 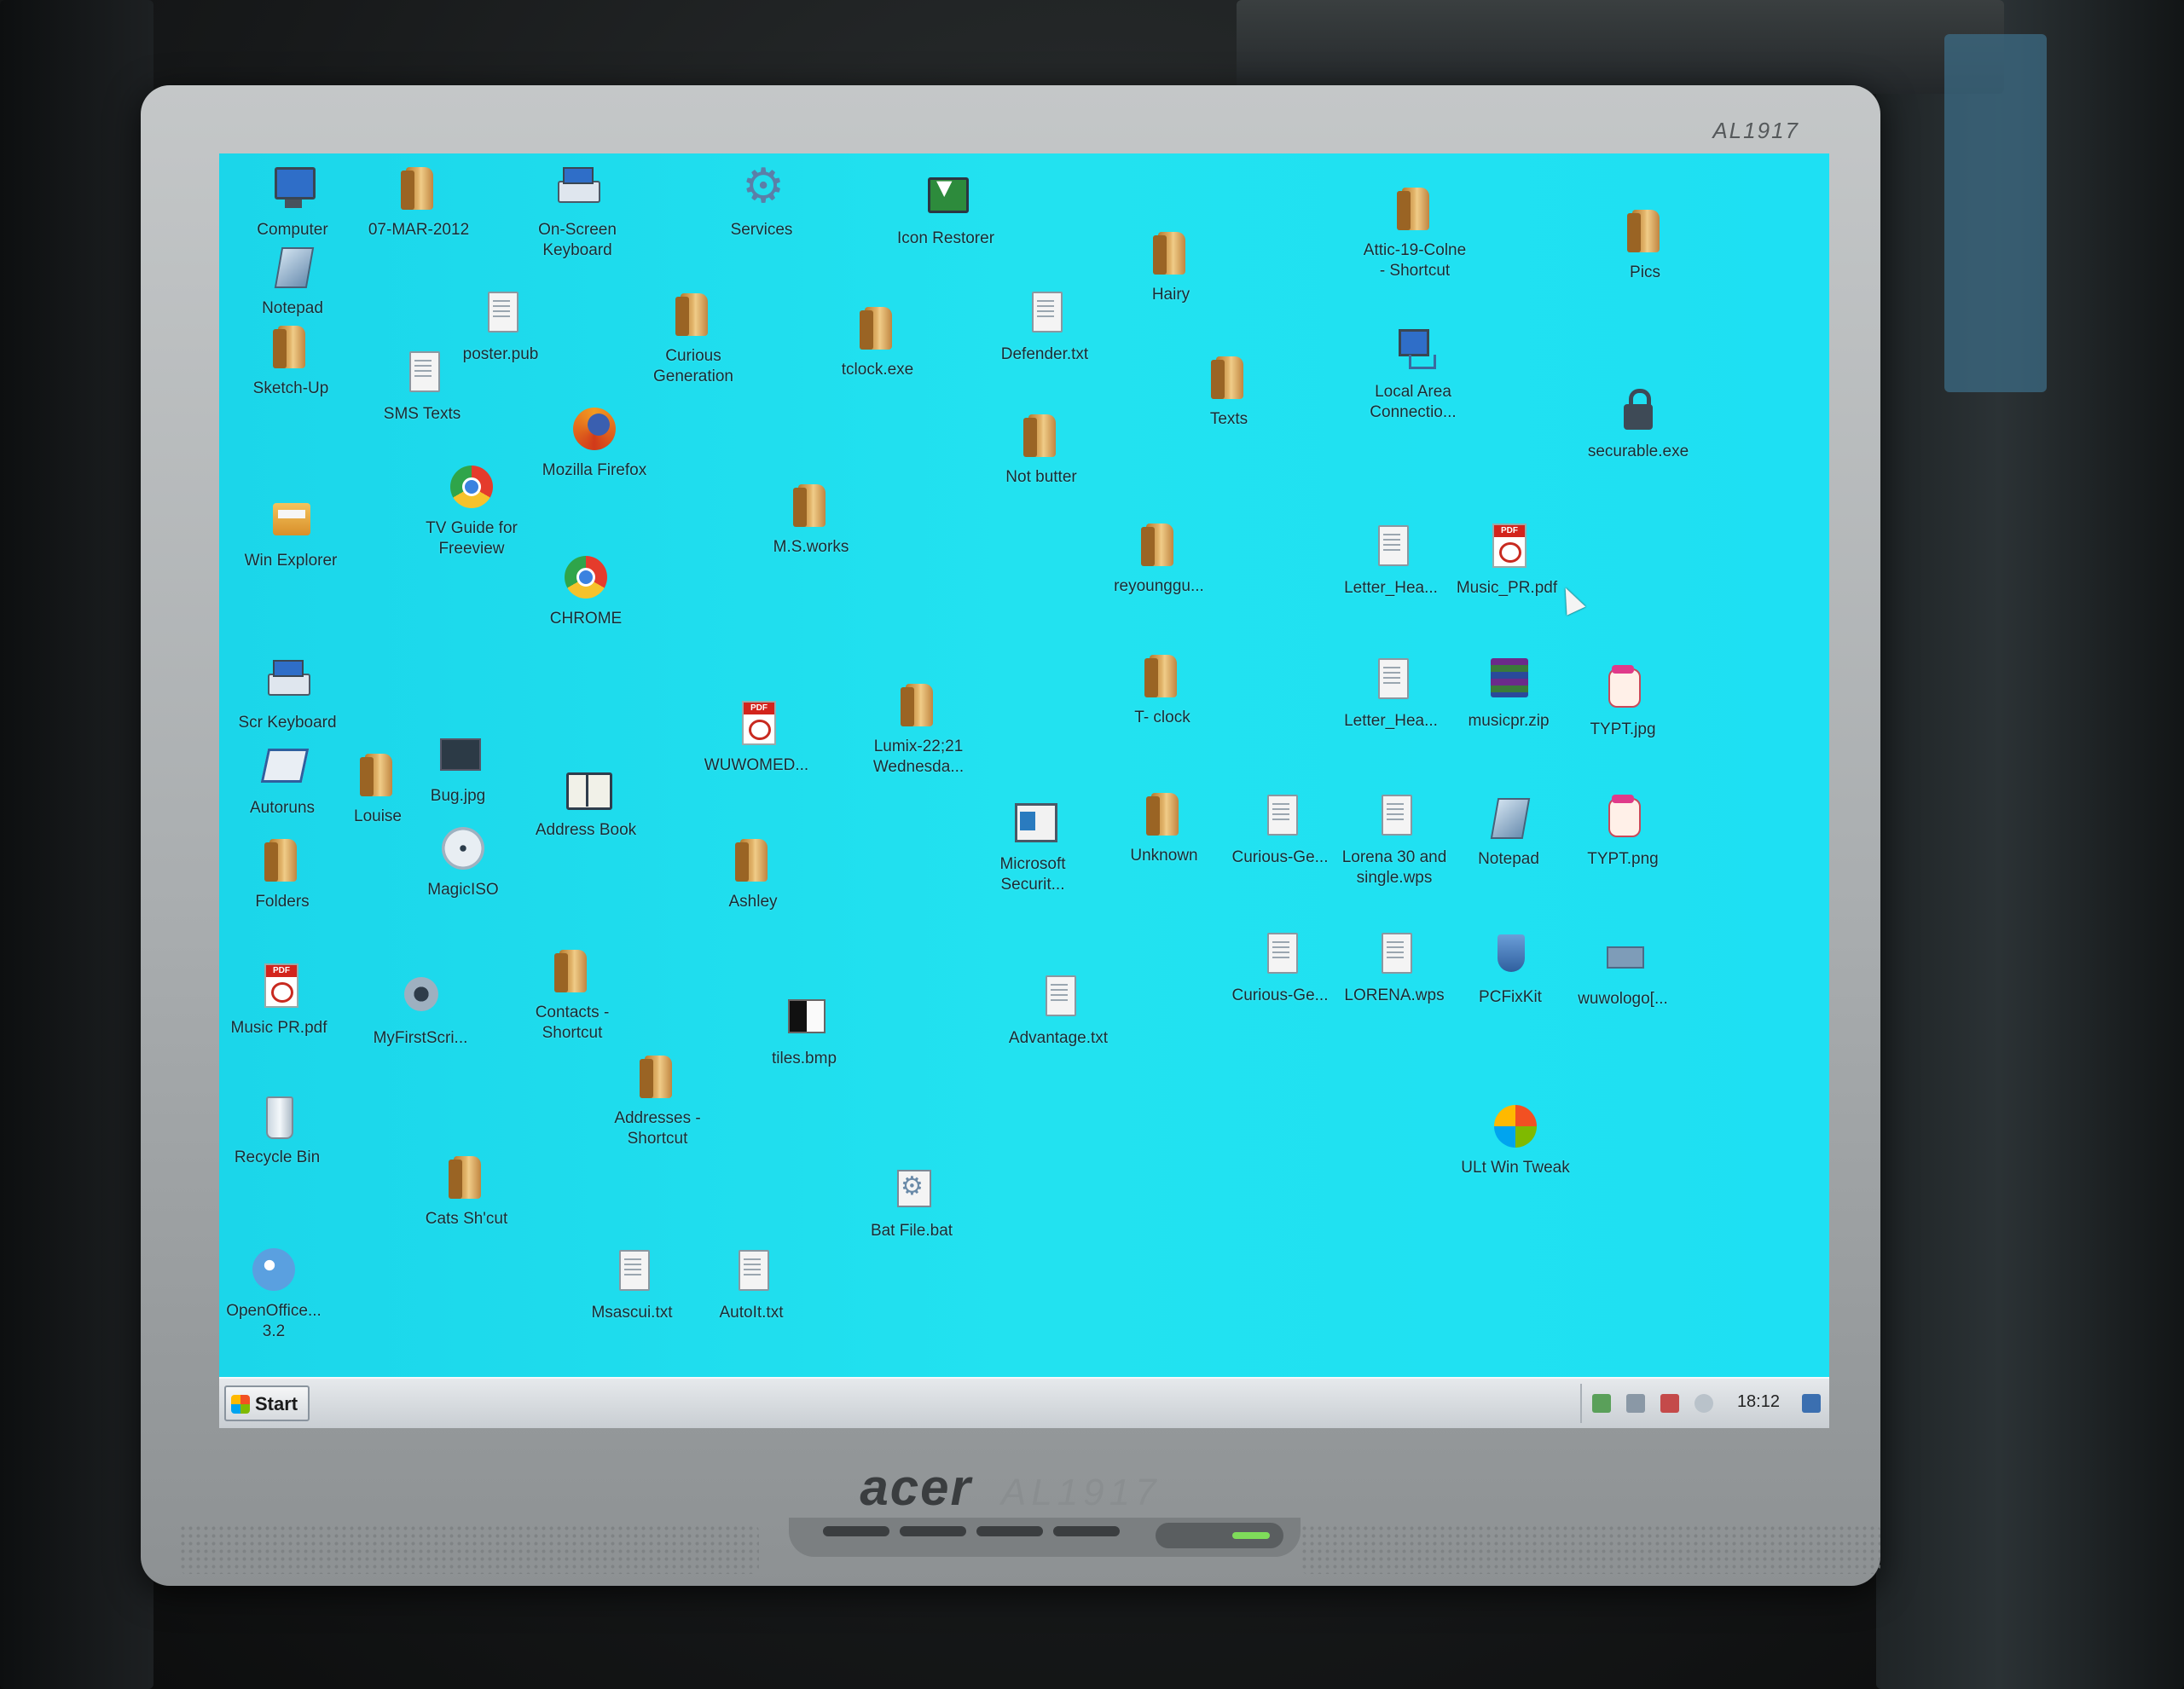 What do you see at coordinates (1086, 1531) in the screenshot?
I see `monitor-auto-button` at bounding box center [1086, 1531].